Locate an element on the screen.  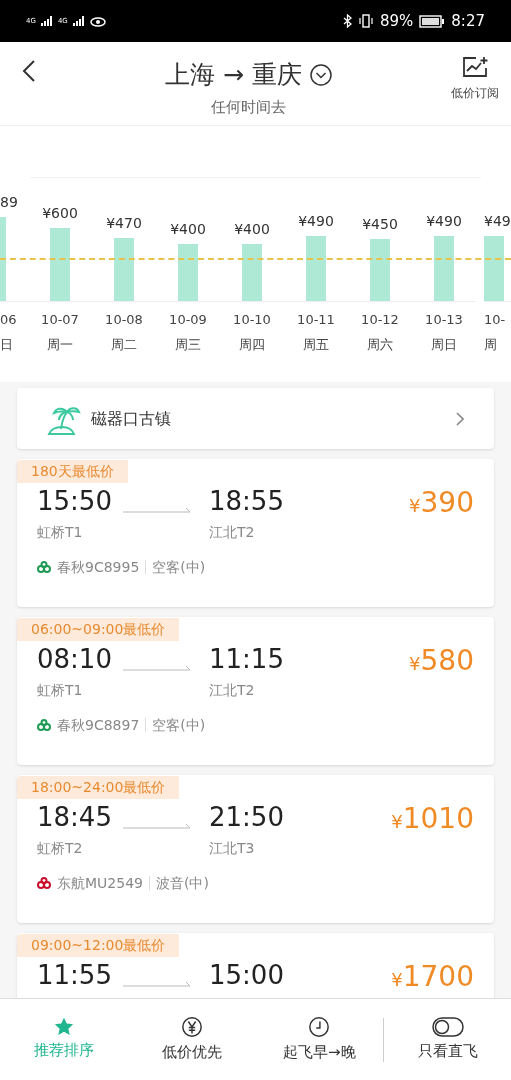
price-label: ¥450 is located at coordinates (380, 224).